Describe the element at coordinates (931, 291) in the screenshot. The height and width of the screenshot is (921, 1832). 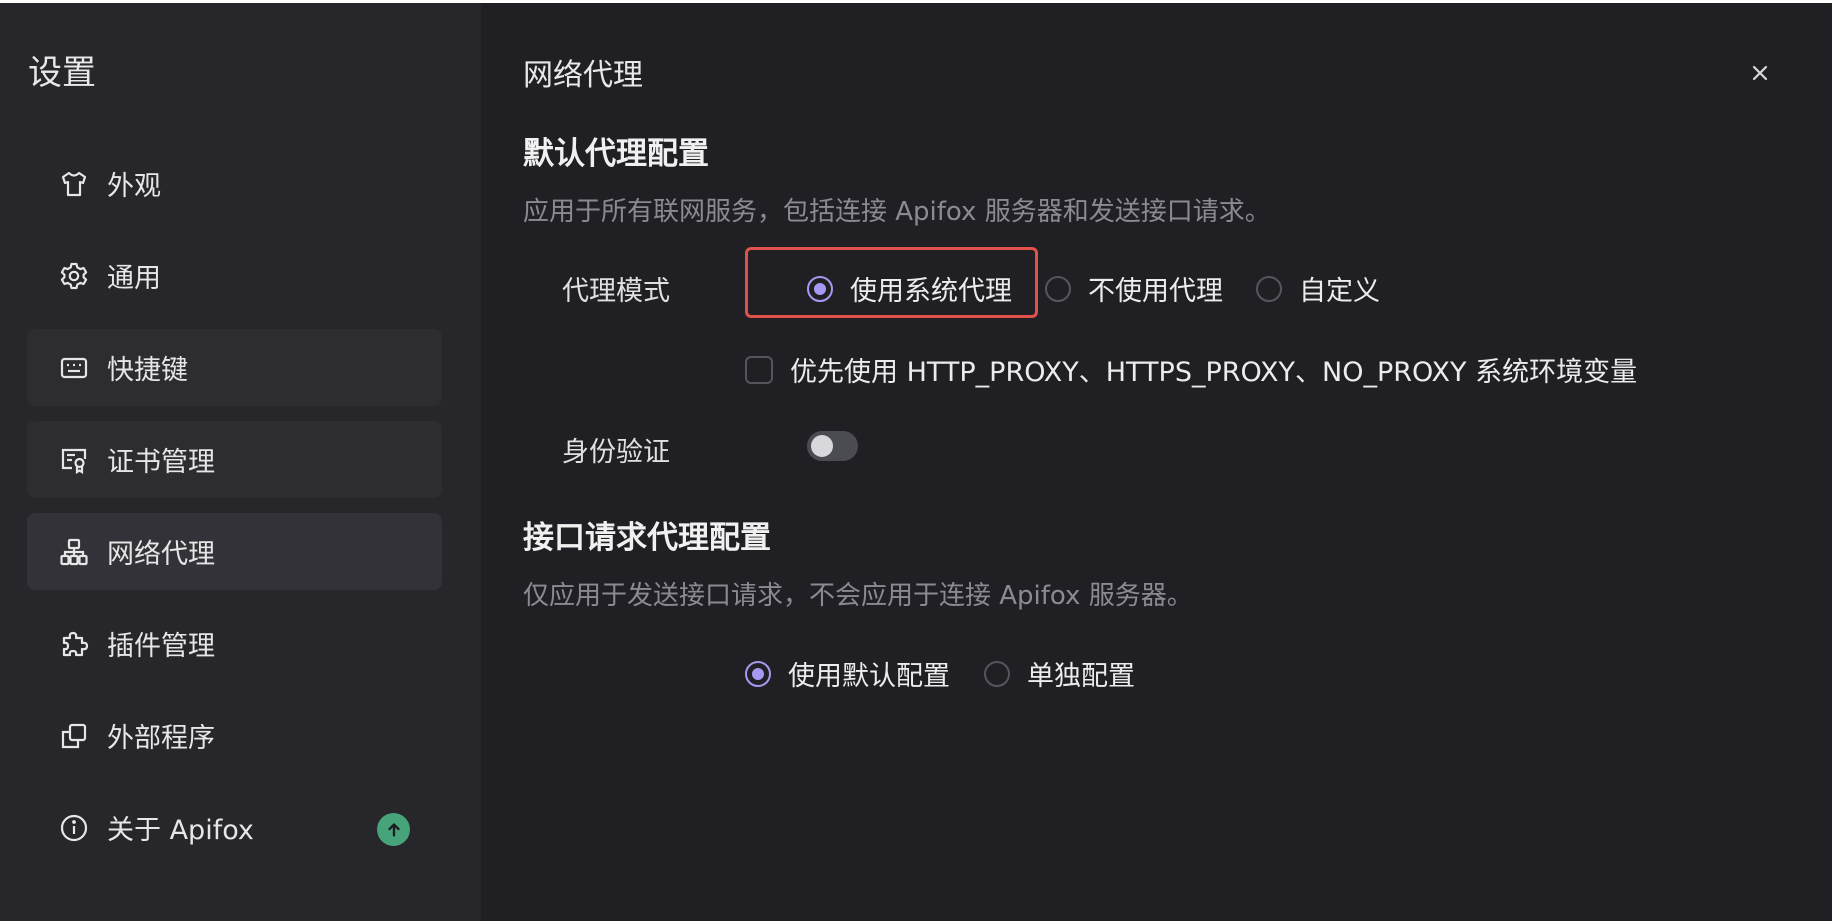
I see `radio-label: 使用系统代理` at that location.